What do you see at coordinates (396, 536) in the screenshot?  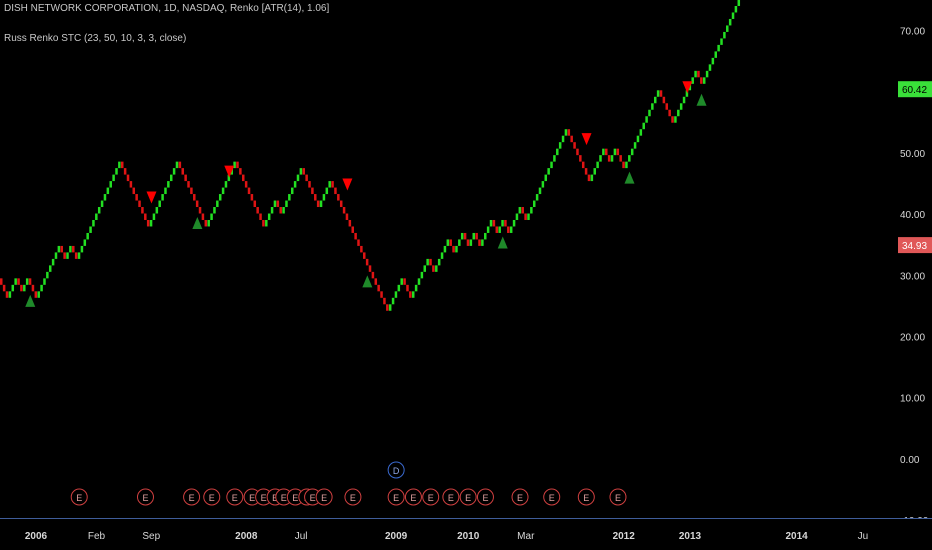 I see `time-tick-label: 2009` at bounding box center [396, 536].